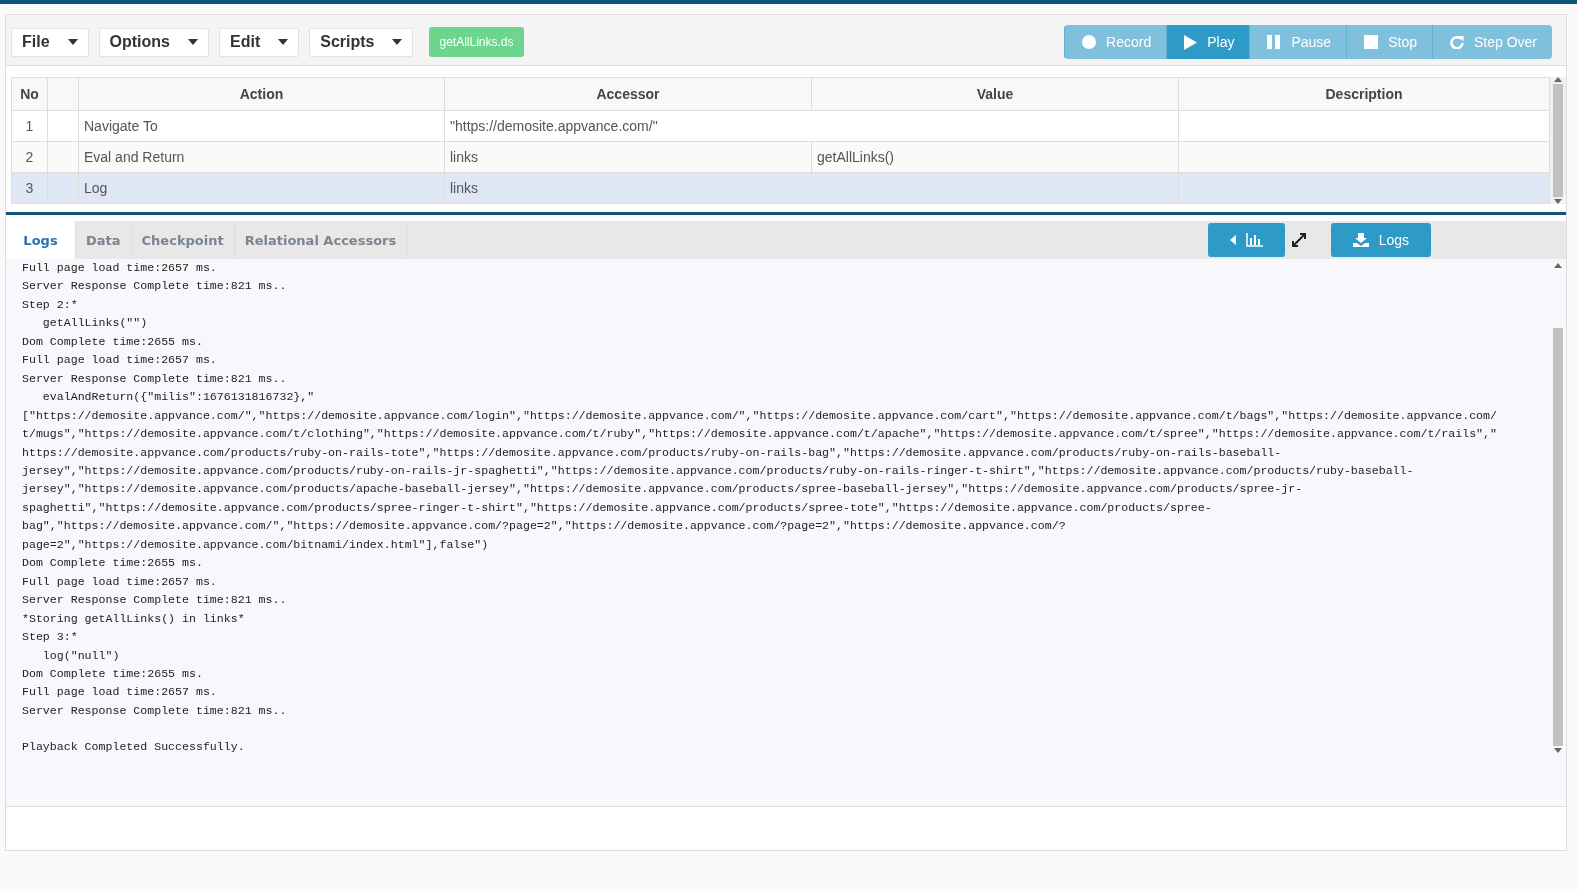 The width and height of the screenshot is (1577, 891). Describe the element at coordinates (29, 94) in the screenshot. I see `column-header: No` at that location.